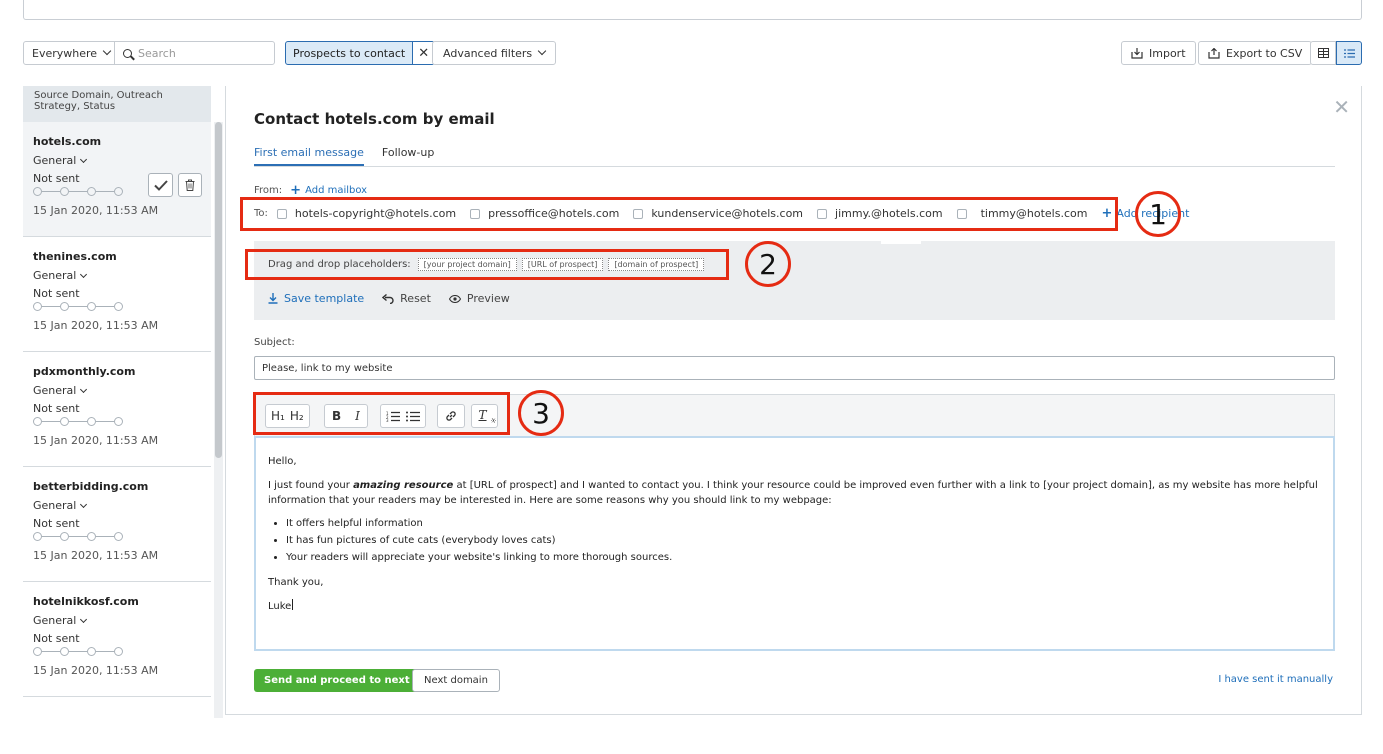 The width and height of the screenshot is (1383, 754). I want to click on import-label: Import, so click(1167, 53).